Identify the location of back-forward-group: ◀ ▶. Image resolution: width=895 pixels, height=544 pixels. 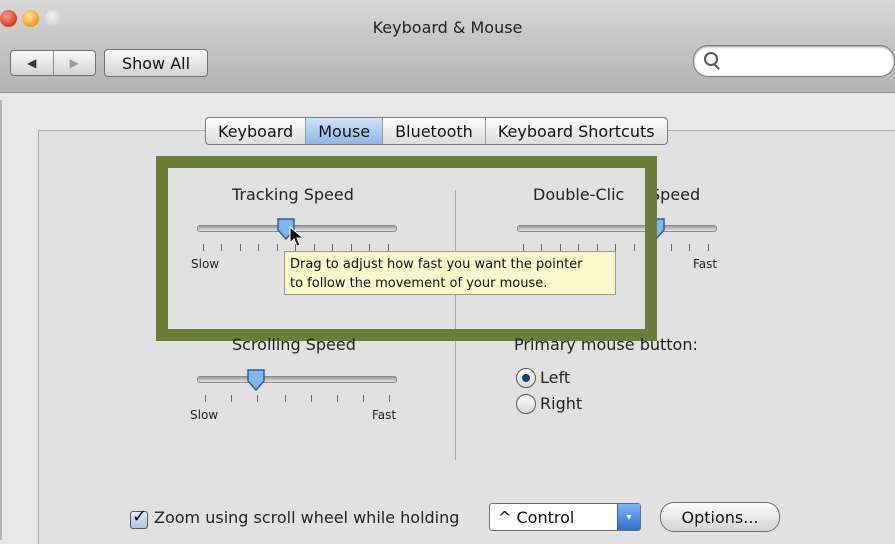
(53, 63).